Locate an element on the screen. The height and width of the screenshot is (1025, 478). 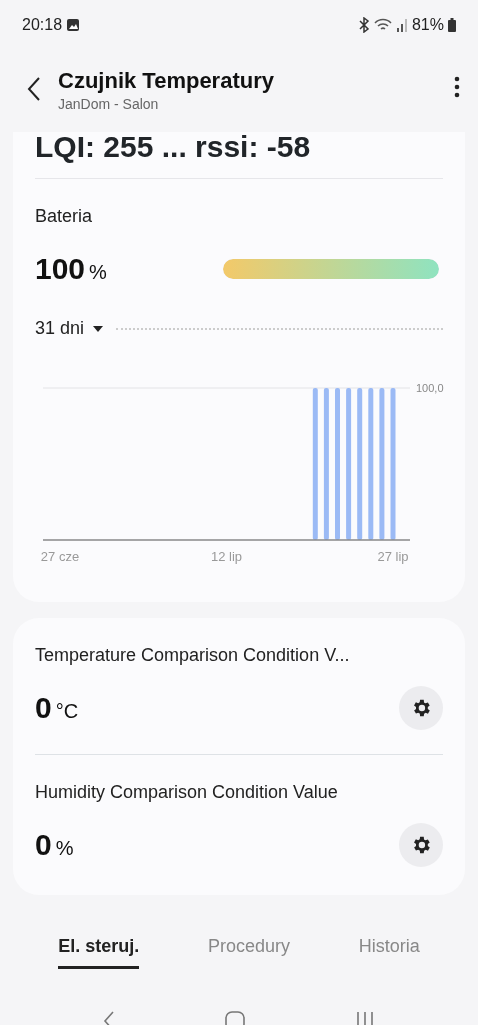
battery-percentage: 81% is located at coordinates (427, 25).